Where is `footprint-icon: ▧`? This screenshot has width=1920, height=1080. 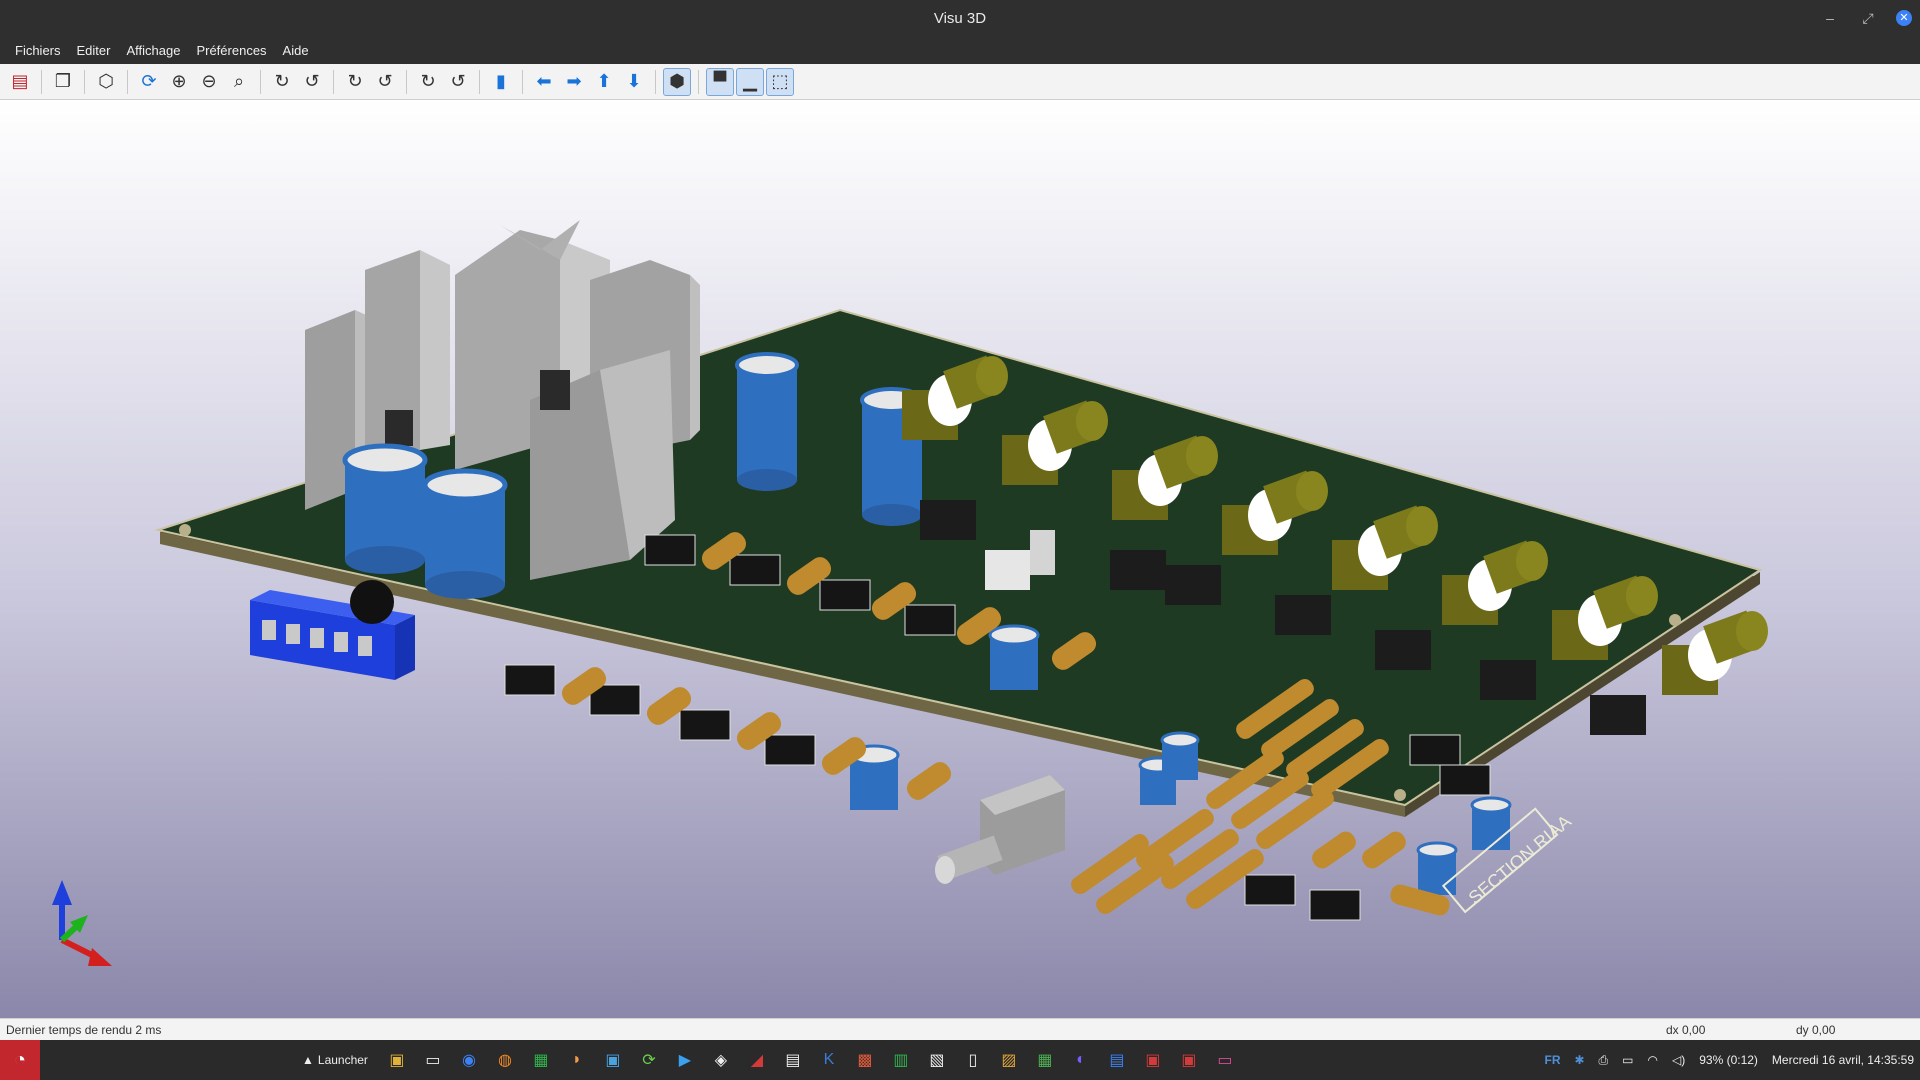 footprint-icon: ▧ is located at coordinates (937, 1060).